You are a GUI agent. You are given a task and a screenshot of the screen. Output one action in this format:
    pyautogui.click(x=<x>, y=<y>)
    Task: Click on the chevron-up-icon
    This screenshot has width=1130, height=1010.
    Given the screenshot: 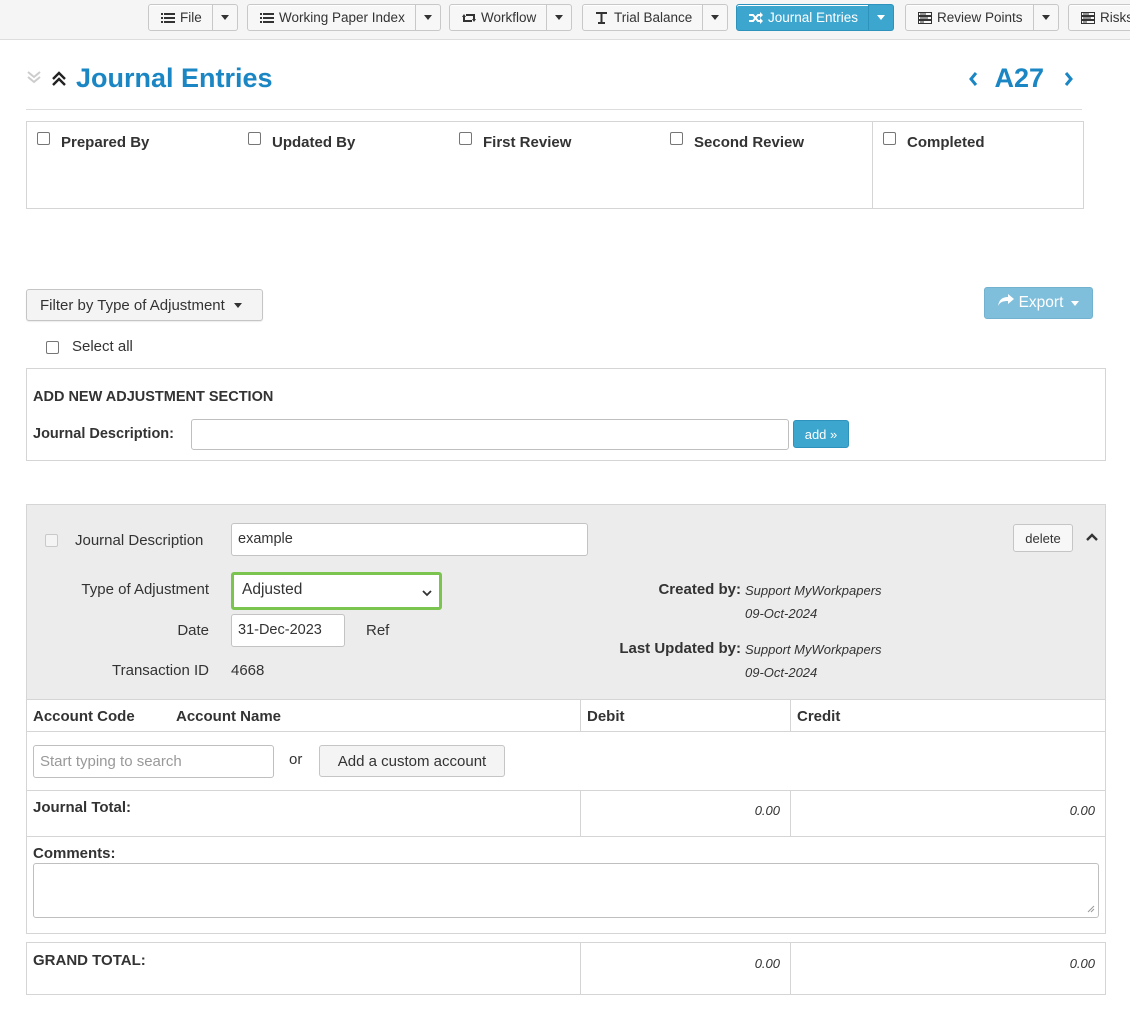 What is the action you would take?
    pyautogui.click(x=1092, y=537)
    